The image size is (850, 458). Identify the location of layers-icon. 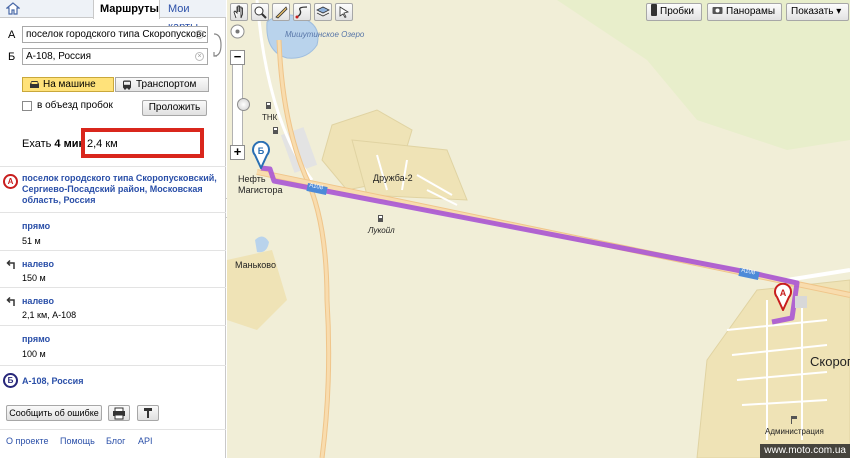
(323, 11).